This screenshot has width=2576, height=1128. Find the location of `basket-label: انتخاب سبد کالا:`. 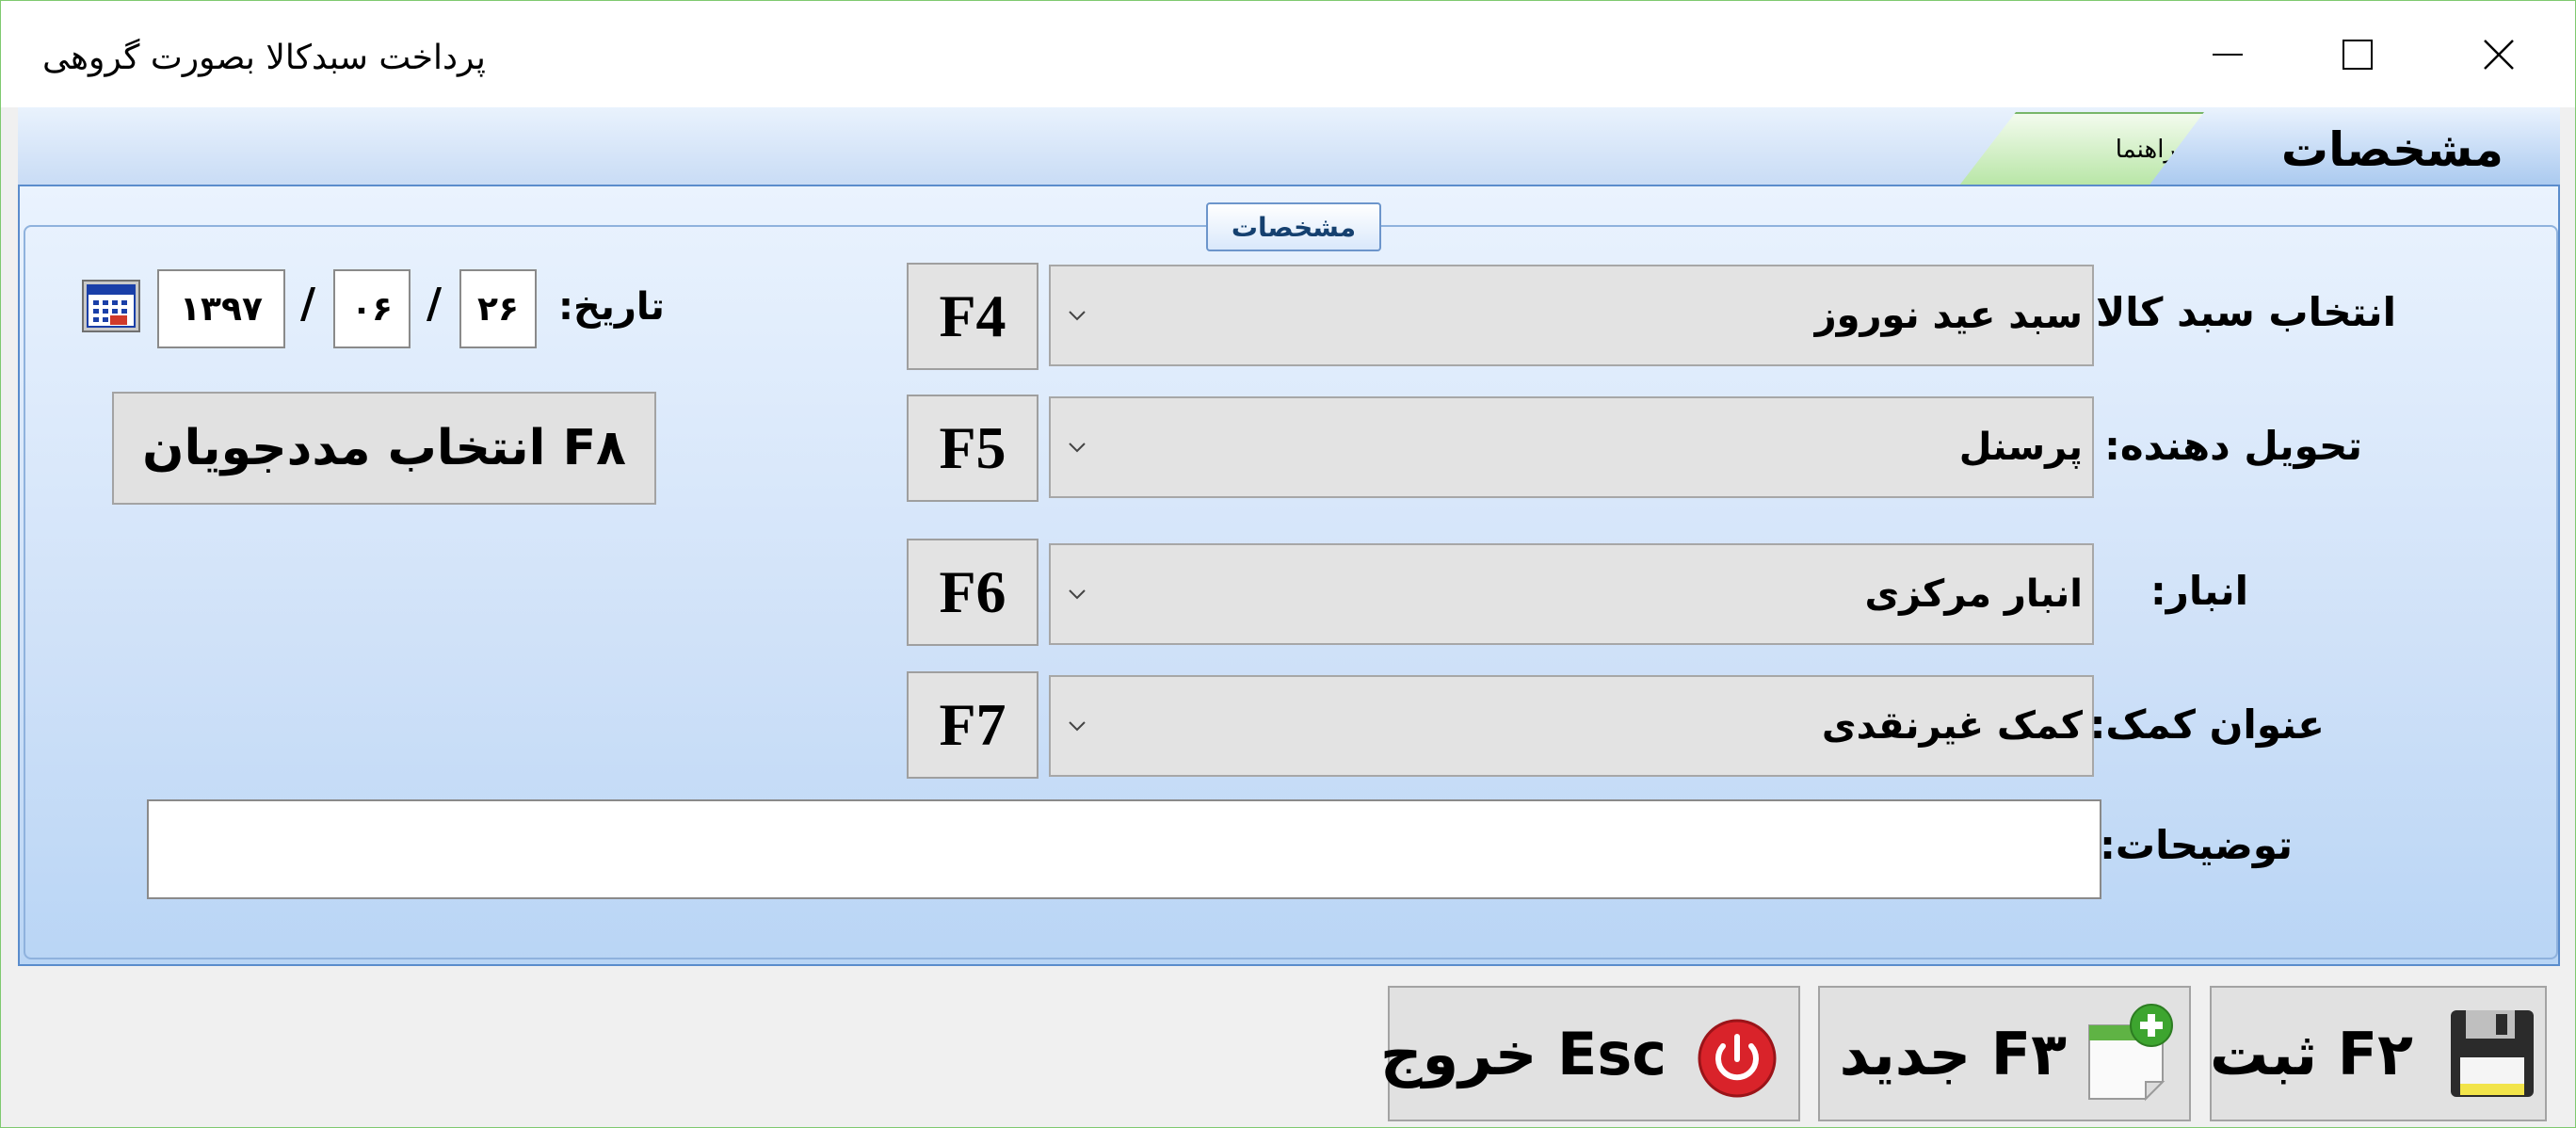

basket-label: انتخاب سبد کالا: is located at coordinates (2238, 312).